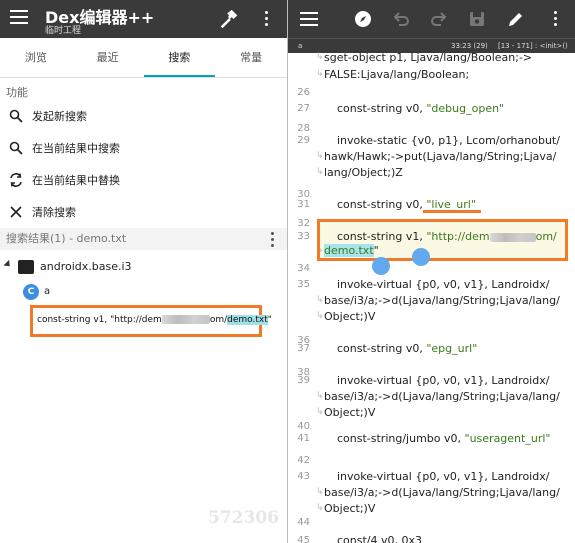  Describe the element at coordinates (16, 116) in the screenshot. I see `search-icon` at that location.